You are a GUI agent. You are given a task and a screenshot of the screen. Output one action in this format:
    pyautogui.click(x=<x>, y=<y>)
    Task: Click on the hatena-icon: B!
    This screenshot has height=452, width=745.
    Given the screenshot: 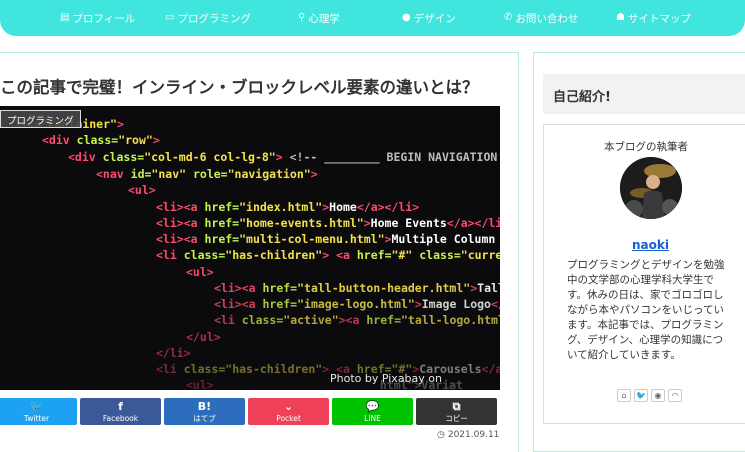 What is the action you would take?
    pyautogui.click(x=204, y=406)
    